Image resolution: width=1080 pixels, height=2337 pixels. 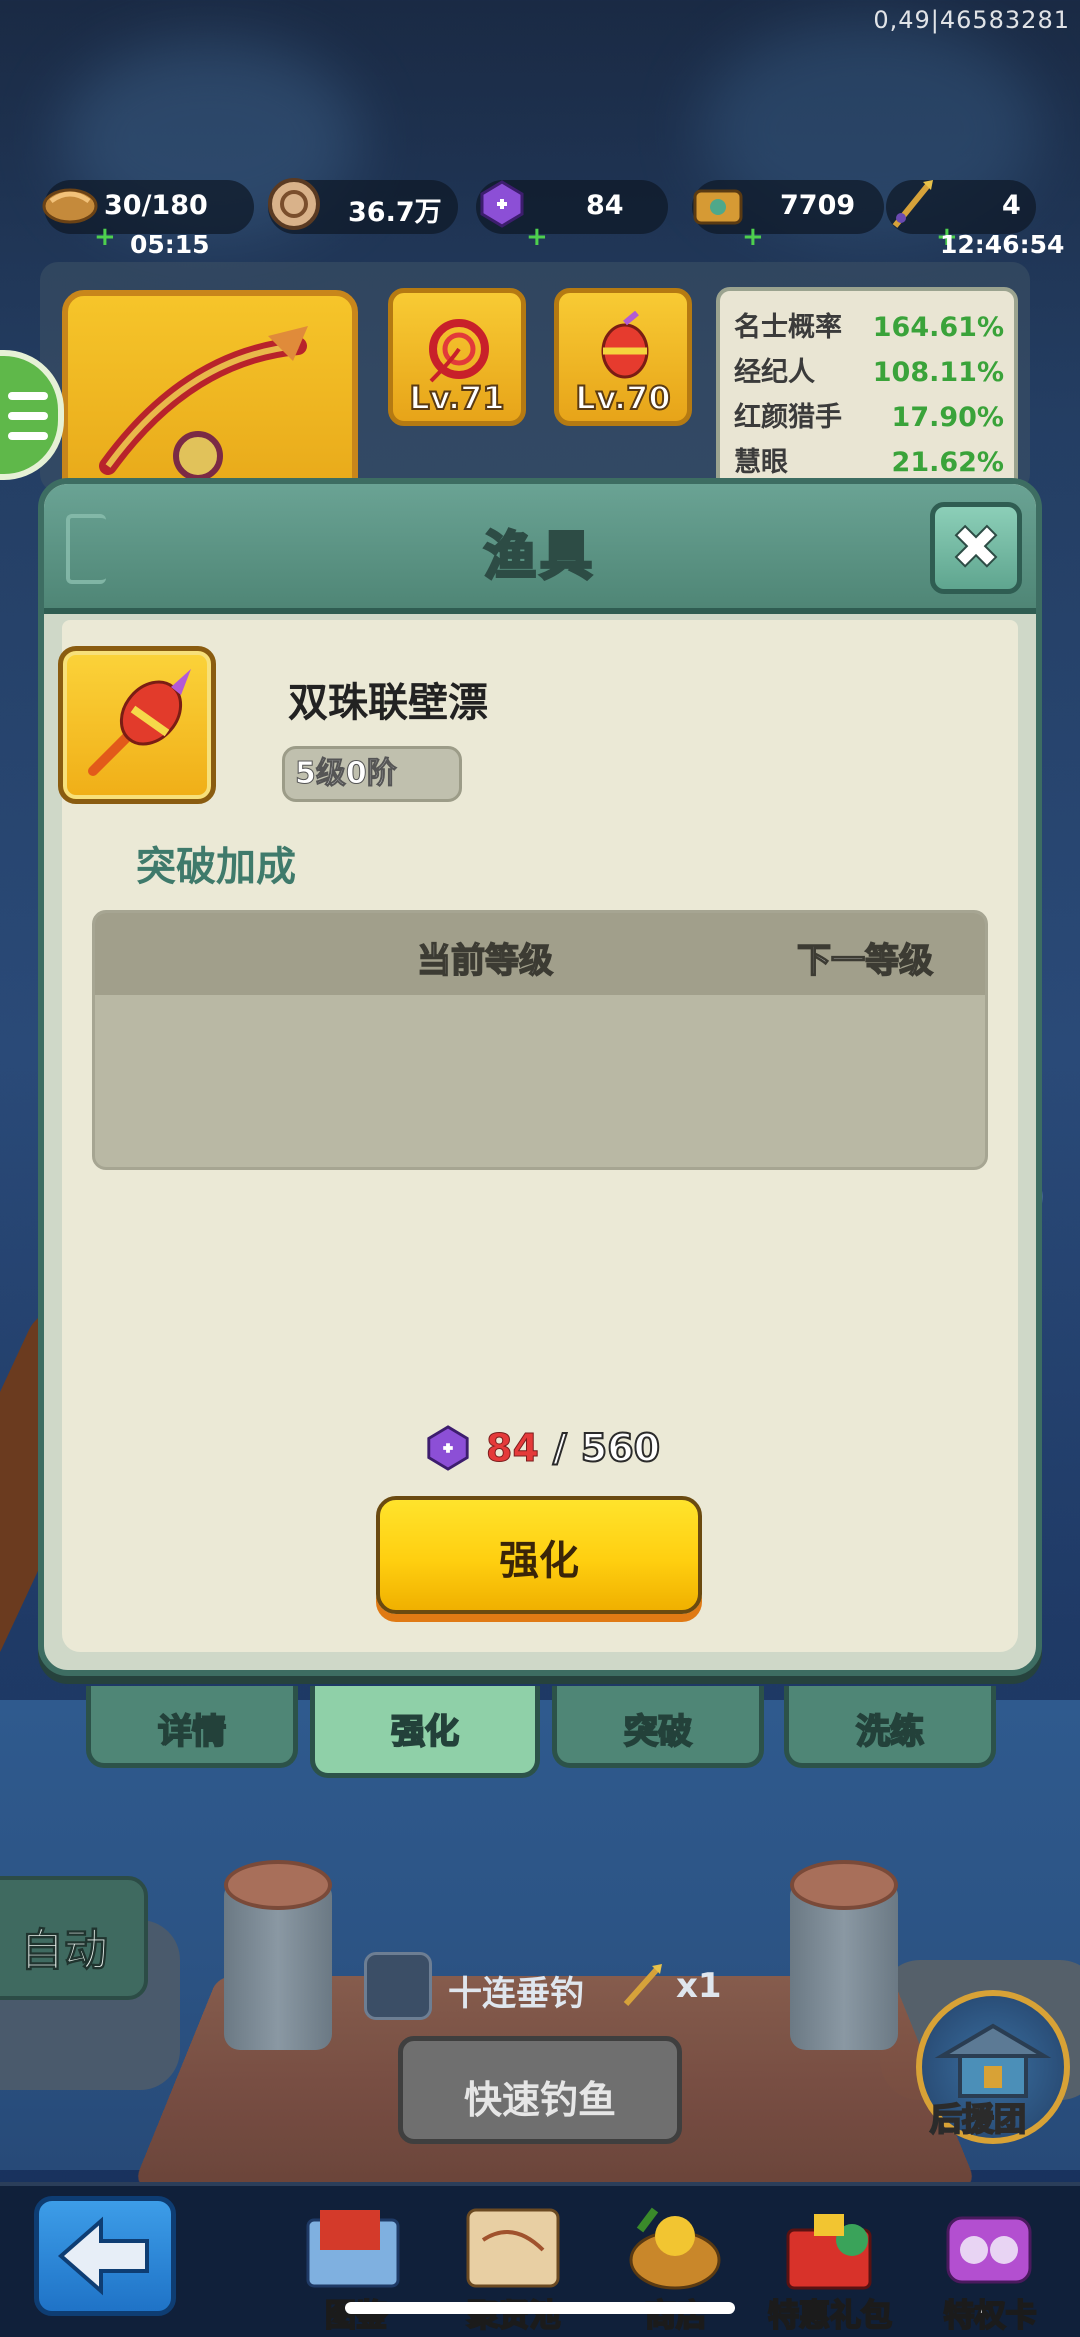 I want to click on section-title: 突破加成, so click(x=216, y=863).